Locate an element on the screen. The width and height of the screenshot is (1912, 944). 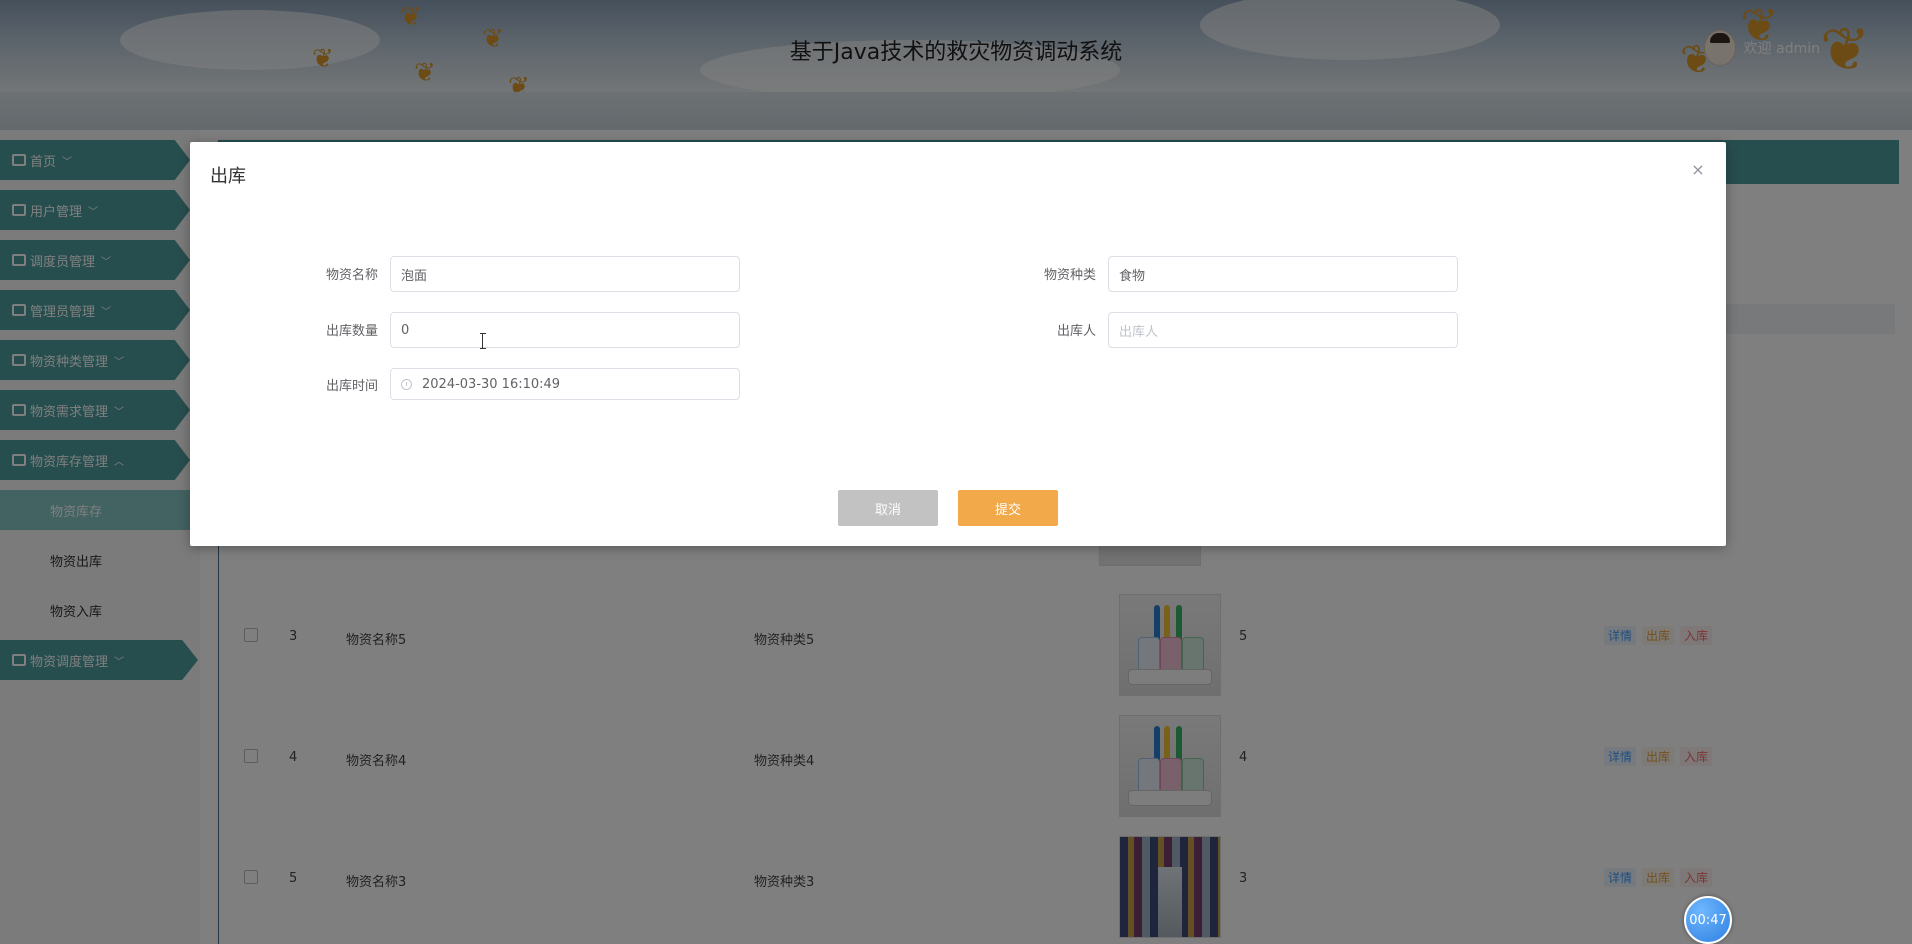
material-name-input: 泡面 is located at coordinates (565, 274).